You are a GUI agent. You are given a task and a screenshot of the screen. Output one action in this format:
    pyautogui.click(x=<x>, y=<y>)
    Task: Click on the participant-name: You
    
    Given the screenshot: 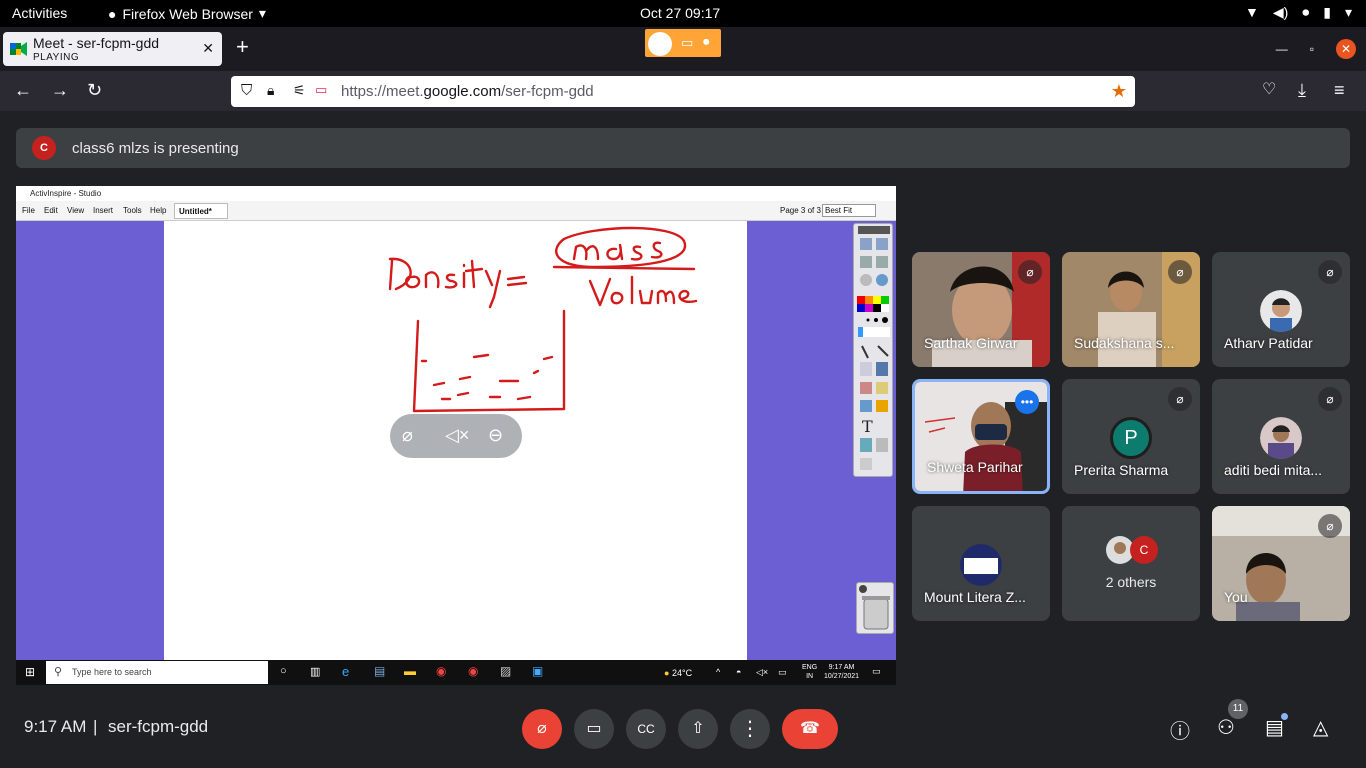 What is the action you would take?
    pyautogui.click(x=1236, y=597)
    